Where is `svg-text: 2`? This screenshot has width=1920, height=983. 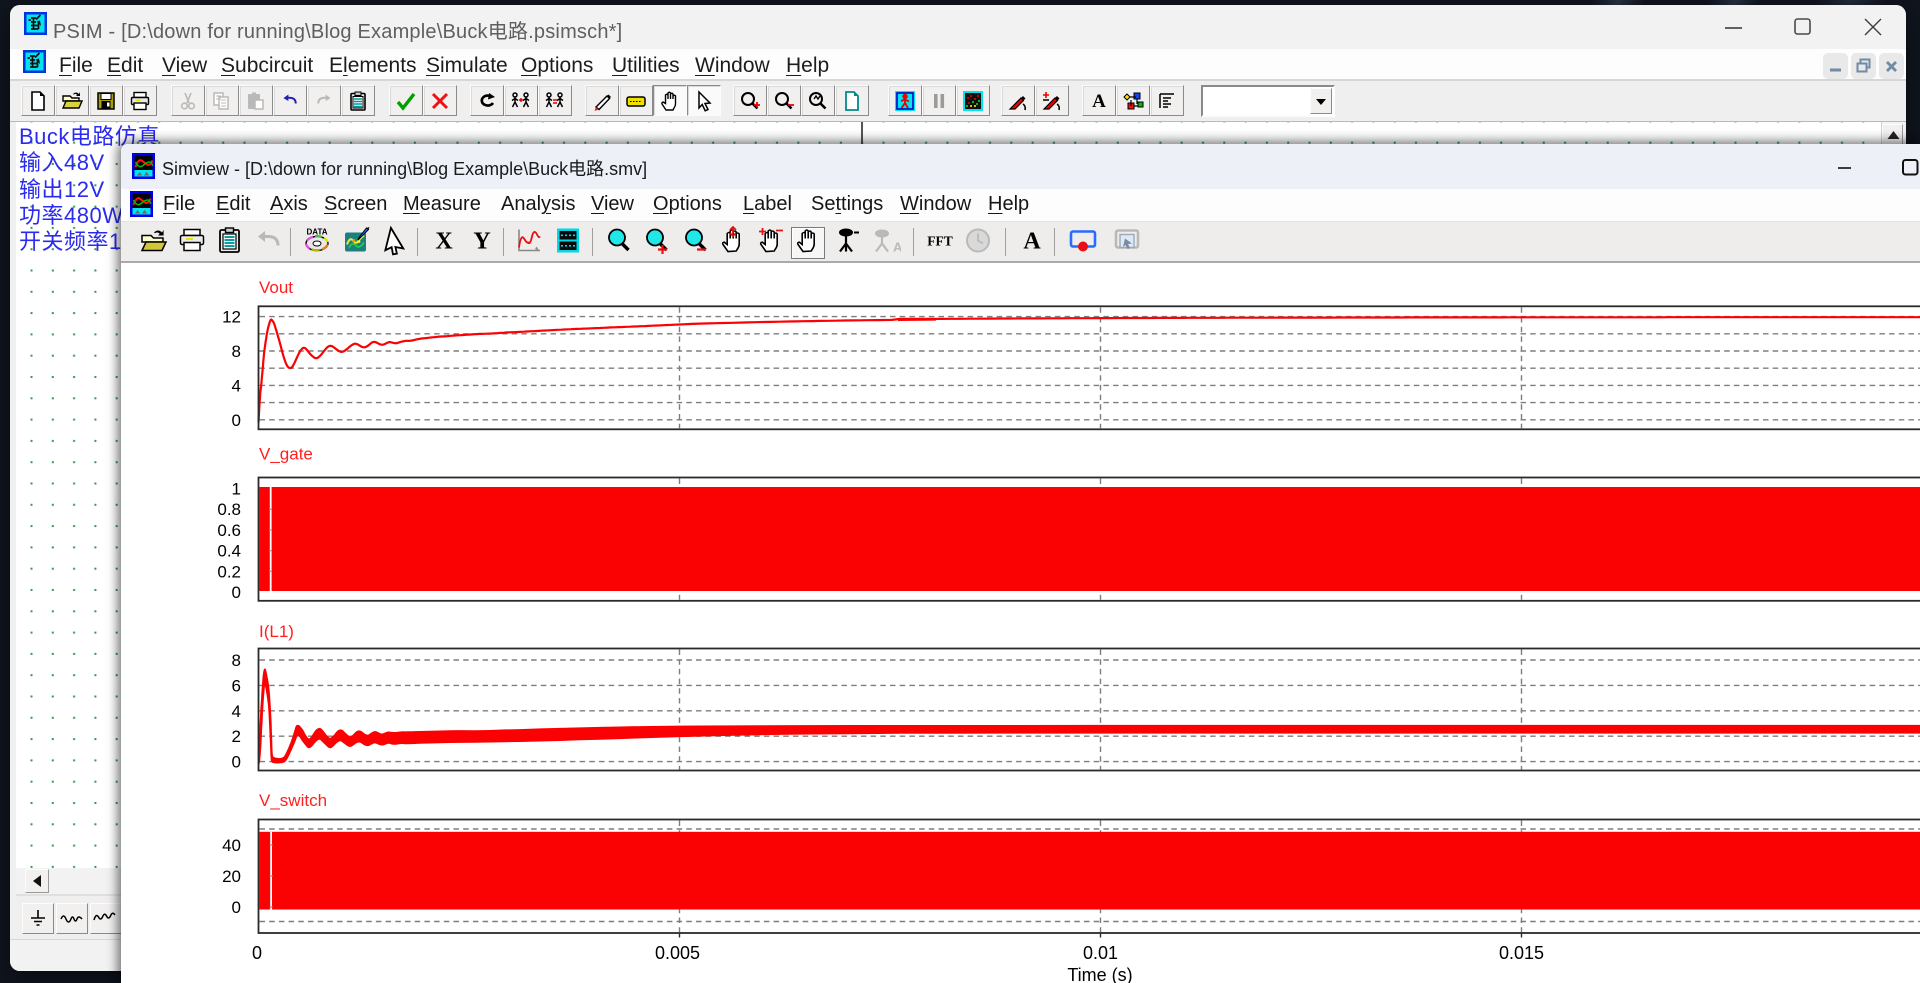 svg-text: 2 is located at coordinates (236, 736).